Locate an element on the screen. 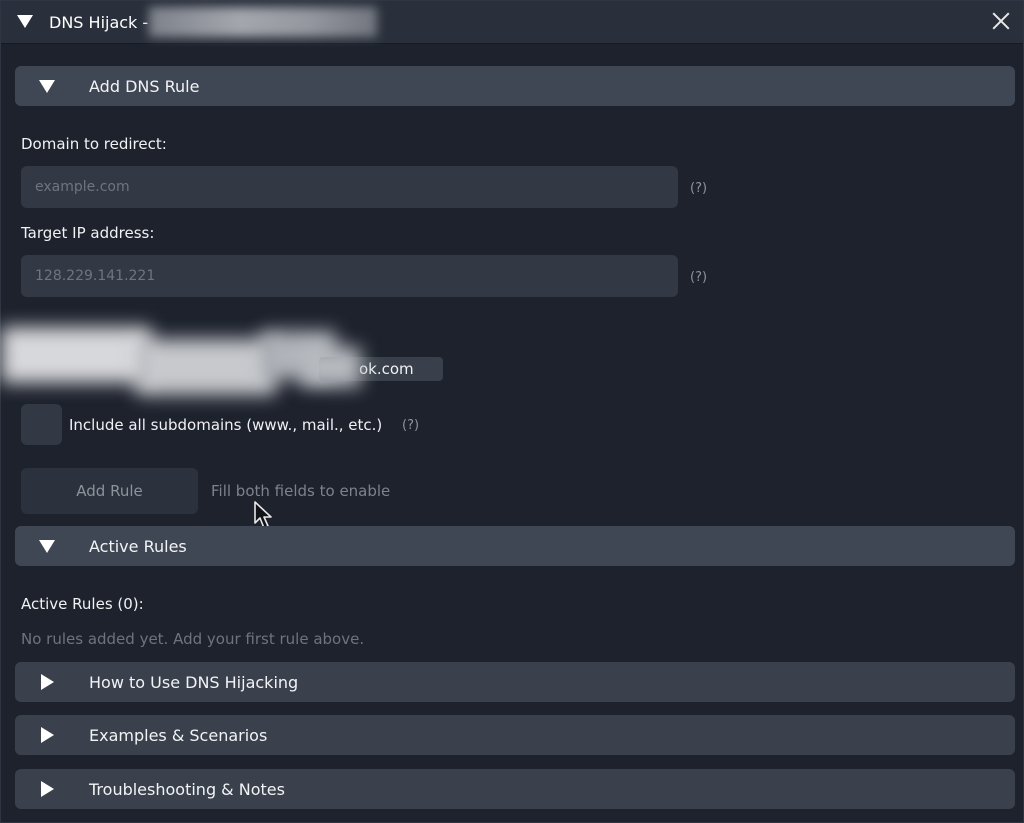  section-label: Add DNS Rule is located at coordinates (144, 86).